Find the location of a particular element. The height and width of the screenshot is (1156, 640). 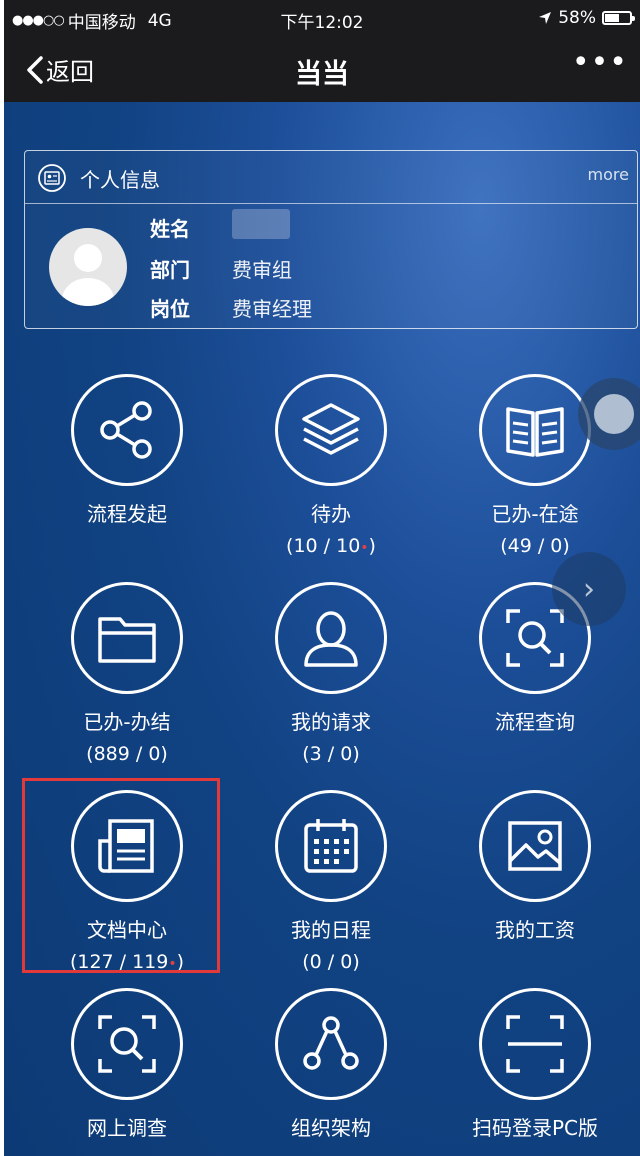

layers-icon is located at coordinates (331, 429).